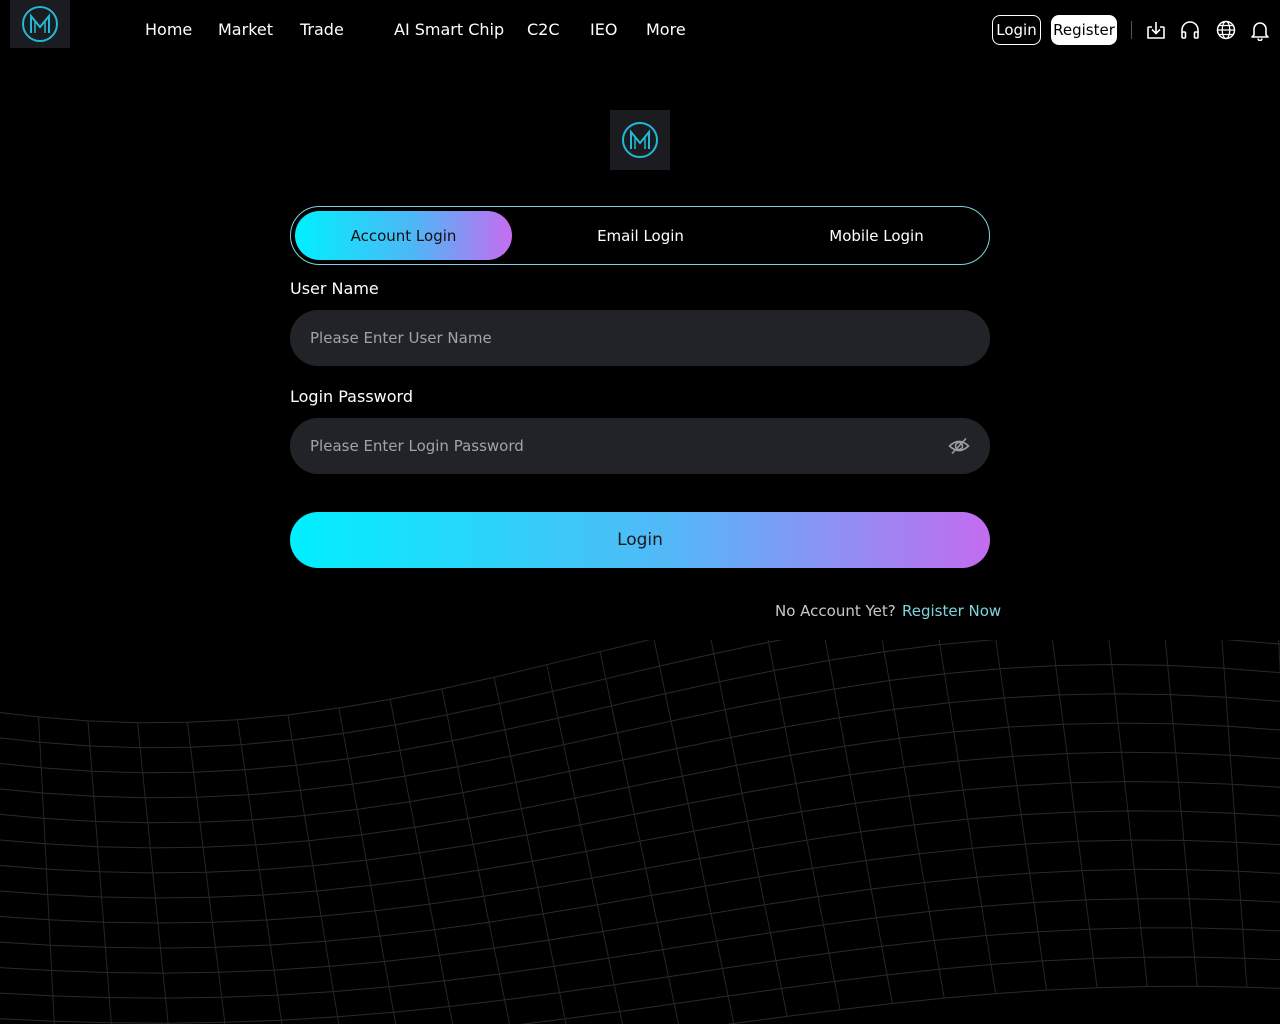 This screenshot has height=1024, width=1280. I want to click on no-account-text: No Account Yet?, so click(835, 611).